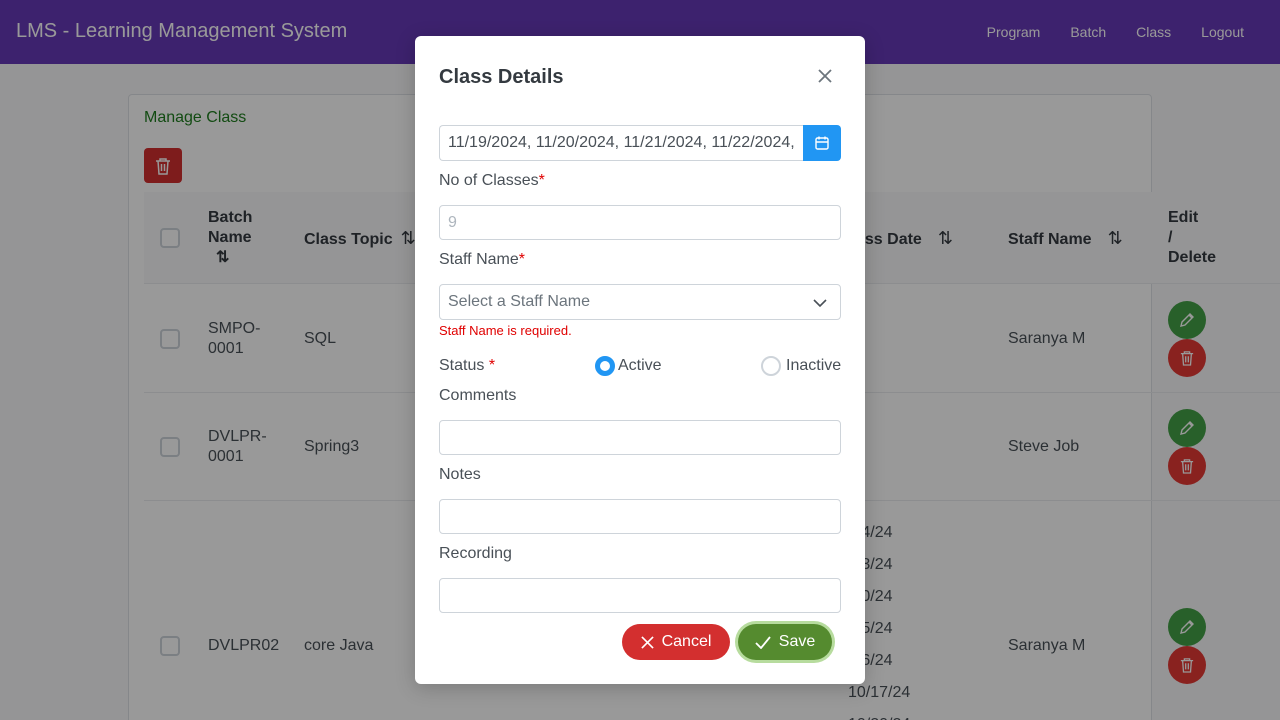 This screenshot has height=720, width=1280. What do you see at coordinates (640, 222) in the screenshot?
I see `no-of-classes-field: 9` at bounding box center [640, 222].